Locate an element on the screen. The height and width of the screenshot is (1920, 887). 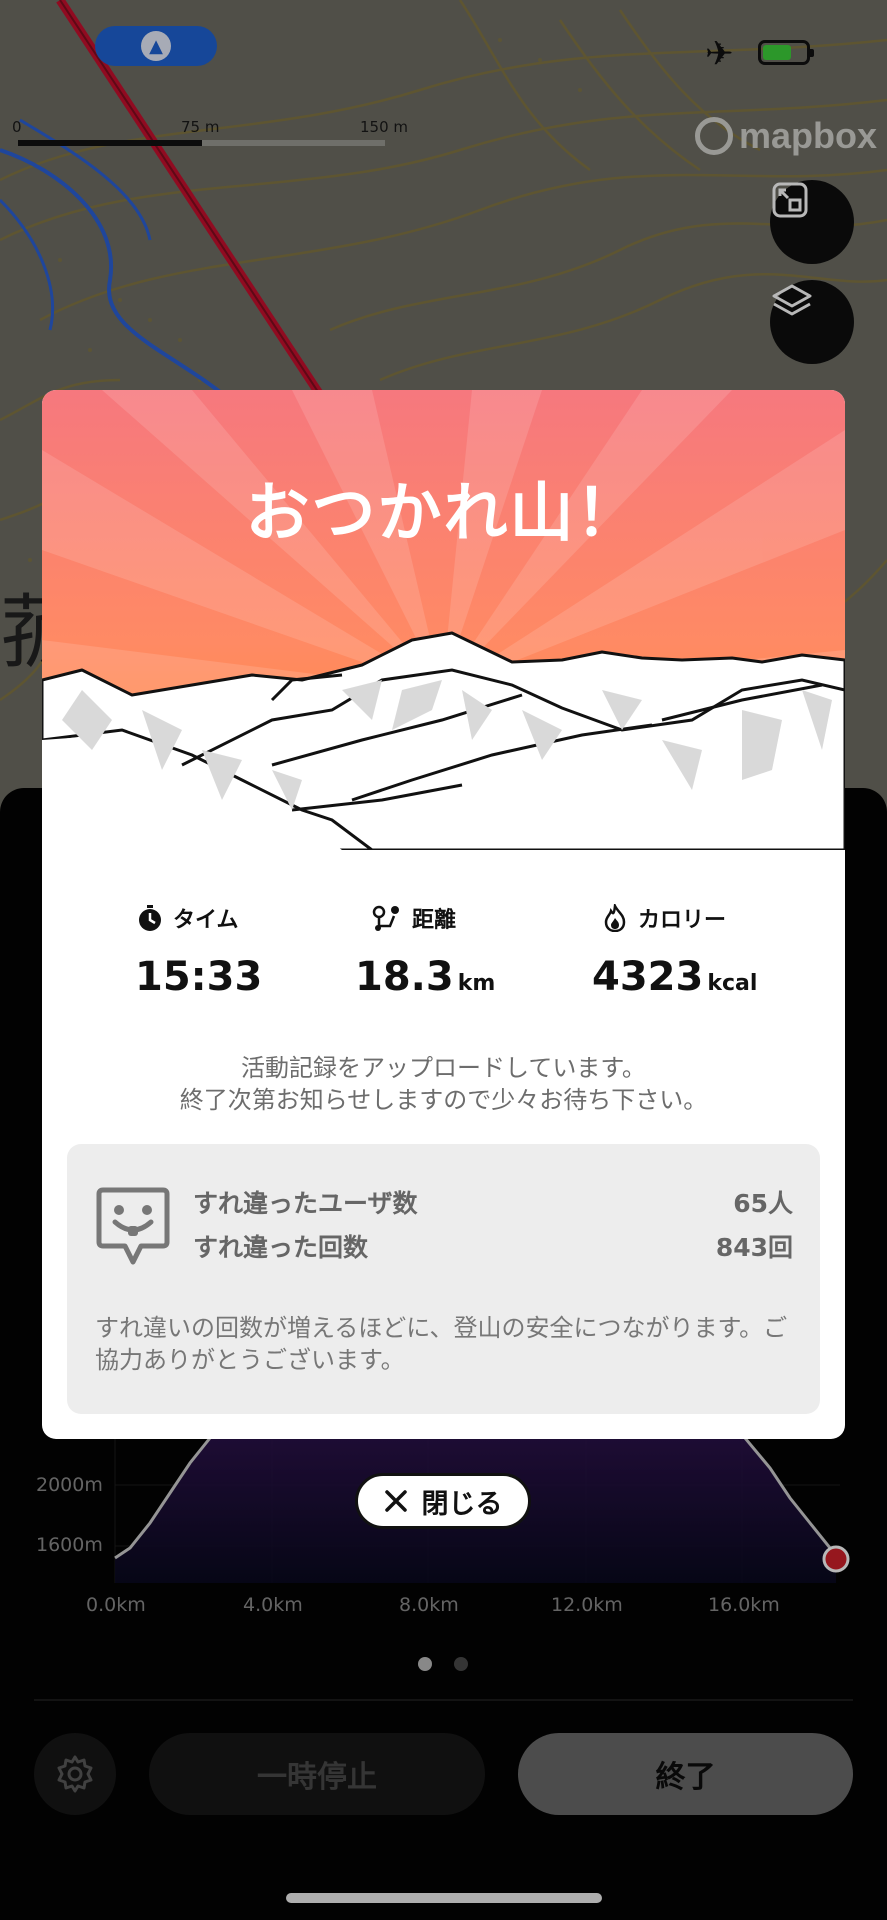
route-icon is located at coordinates (385, 918).